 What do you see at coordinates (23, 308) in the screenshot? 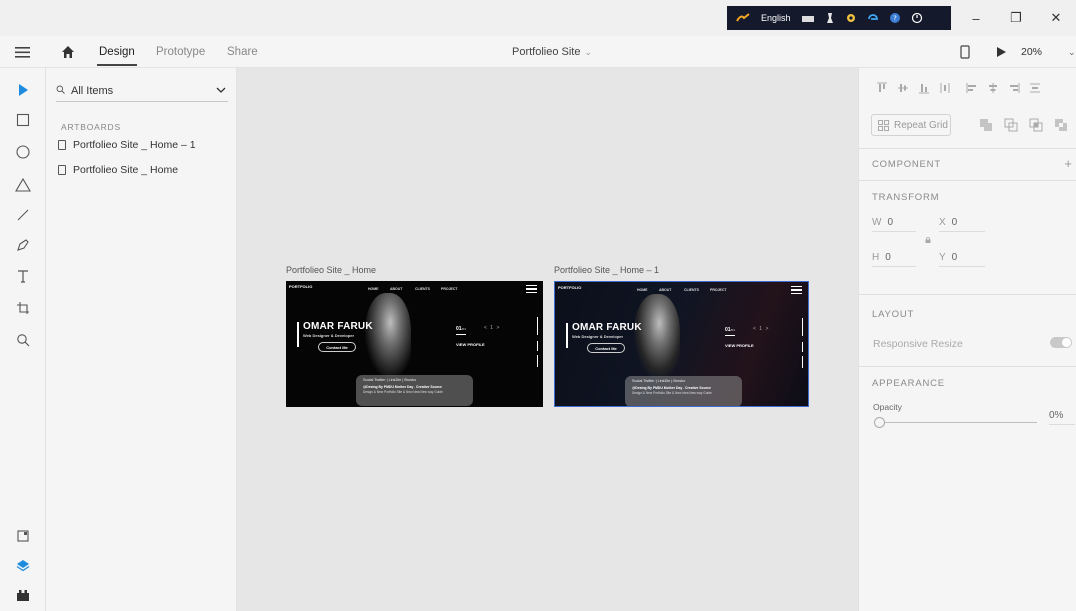
I see `artboard-icon` at bounding box center [23, 308].